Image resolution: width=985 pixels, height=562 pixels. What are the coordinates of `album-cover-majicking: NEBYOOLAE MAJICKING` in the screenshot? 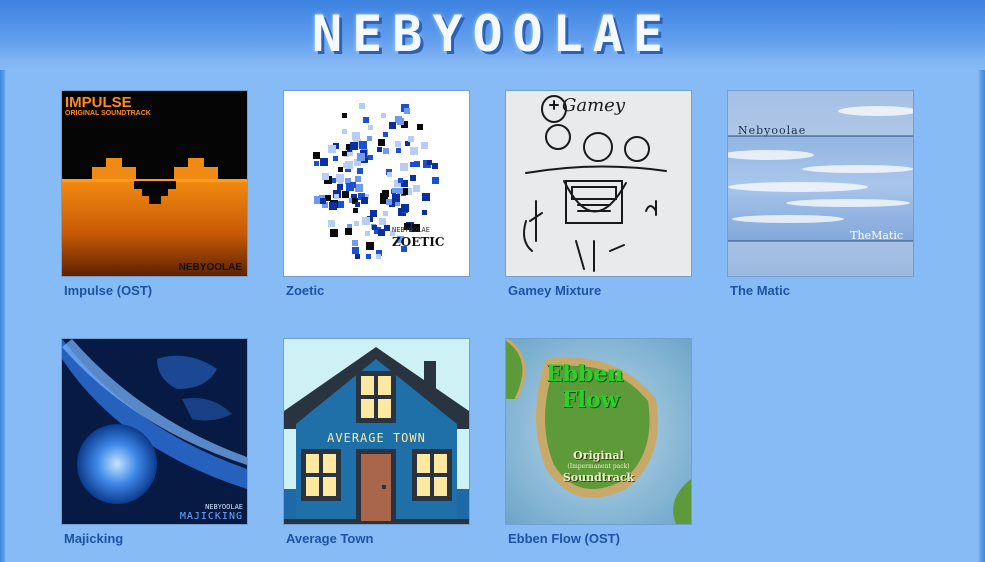 It's located at (154, 431).